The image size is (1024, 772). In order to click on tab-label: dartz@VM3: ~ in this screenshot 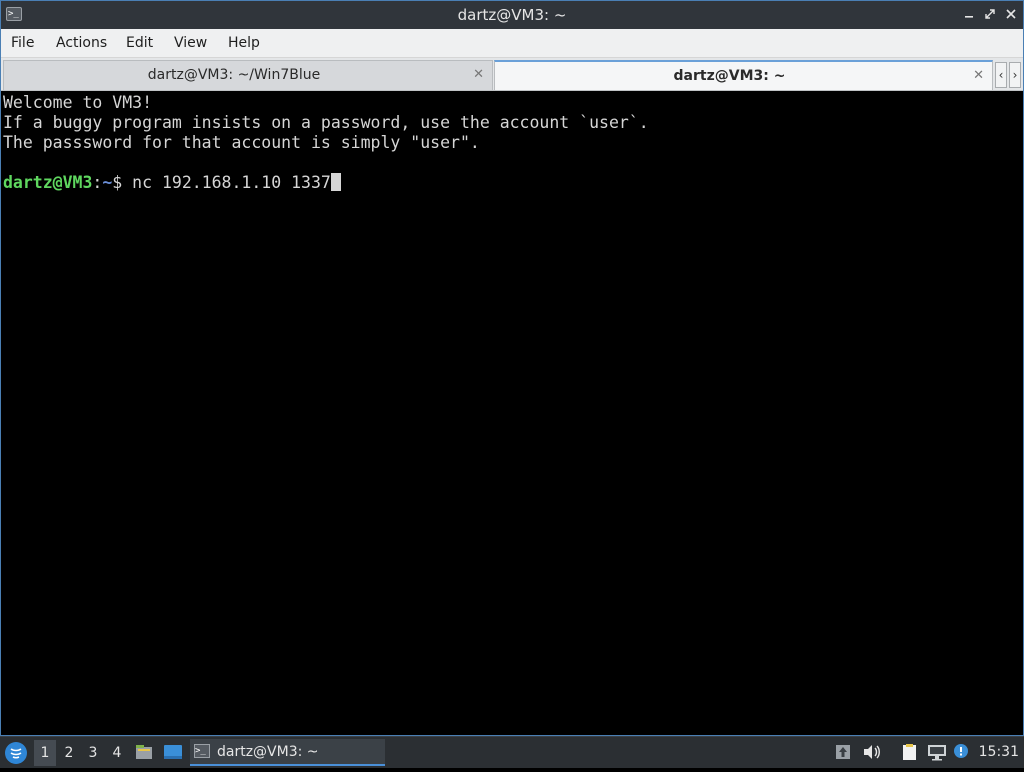, I will do `click(729, 76)`.